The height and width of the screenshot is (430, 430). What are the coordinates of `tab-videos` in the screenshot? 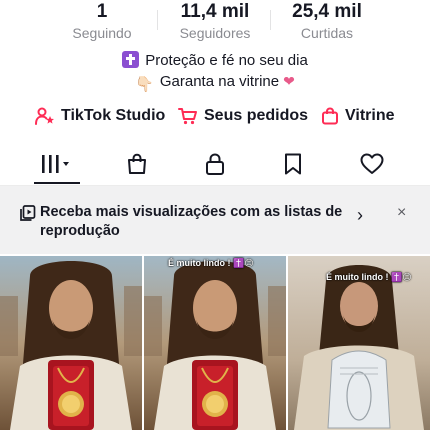 It's located at (56, 164).